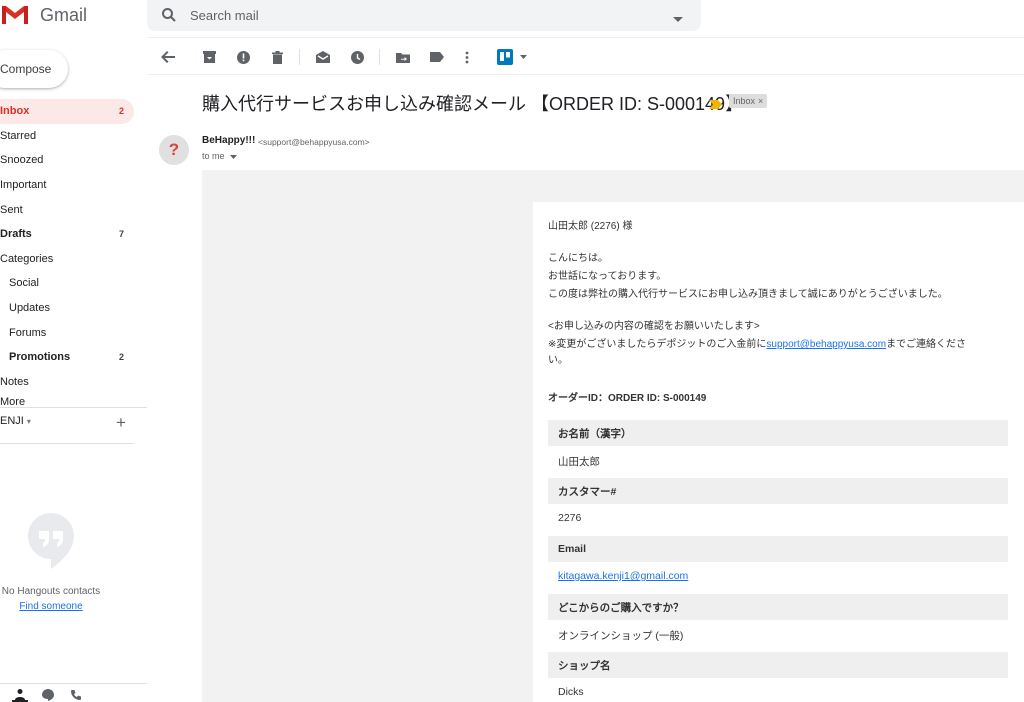  What do you see at coordinates (34, 69) in the screenshot?
I see `compose-button: Compose` at bounding box center [34, 69].